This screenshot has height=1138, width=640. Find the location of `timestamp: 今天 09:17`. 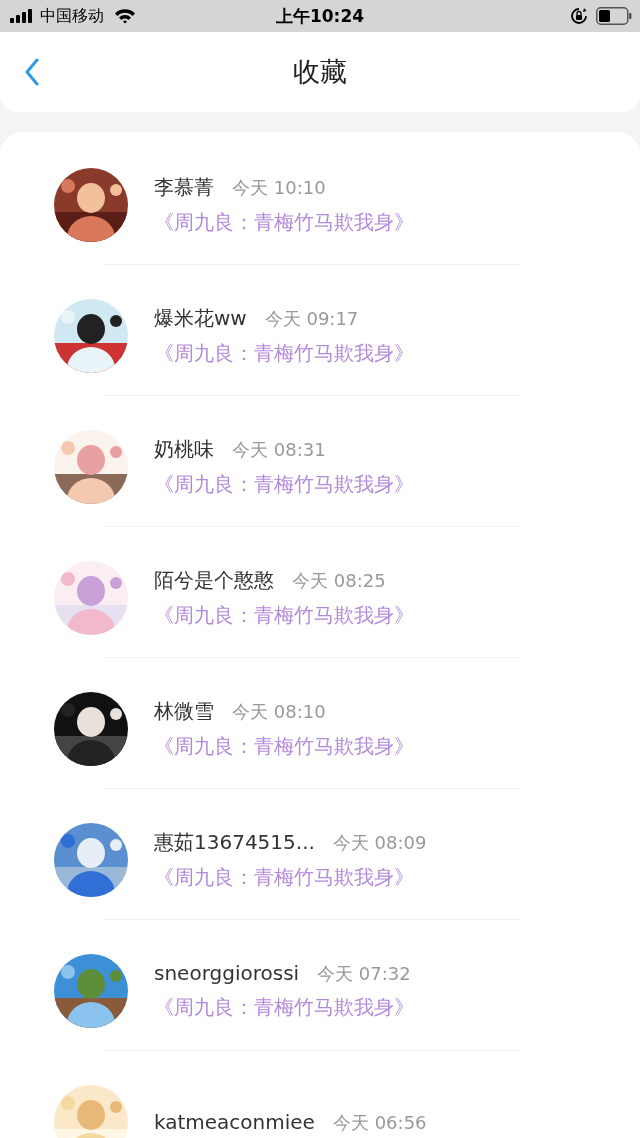

timestamp: 今天 09:17 is located at coordinates (311, 319).